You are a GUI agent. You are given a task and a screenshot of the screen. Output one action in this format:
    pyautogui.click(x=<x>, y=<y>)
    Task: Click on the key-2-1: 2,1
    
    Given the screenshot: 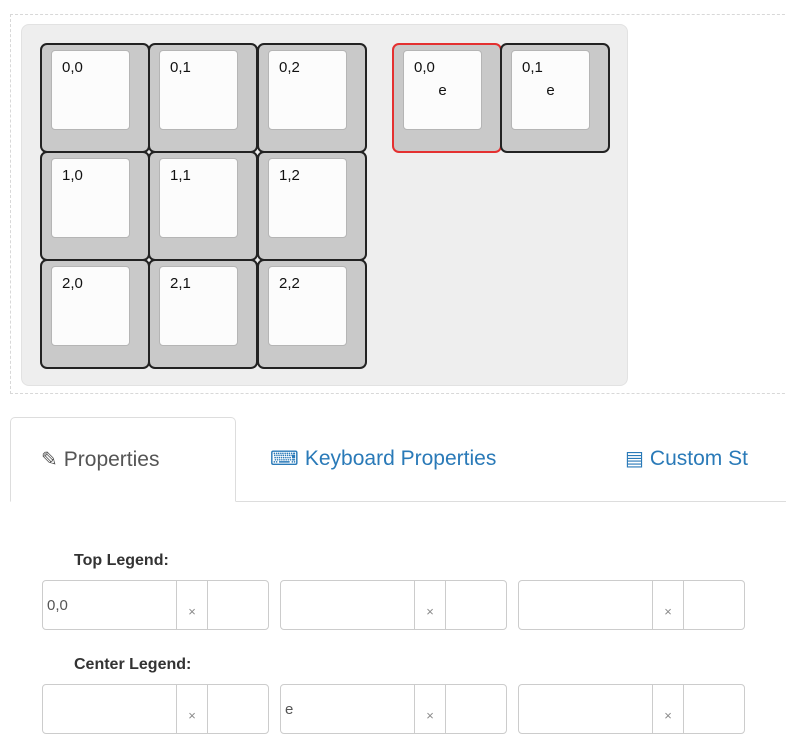 What is the action you would take?
    pyautogui.click(x=203, y=314)
    